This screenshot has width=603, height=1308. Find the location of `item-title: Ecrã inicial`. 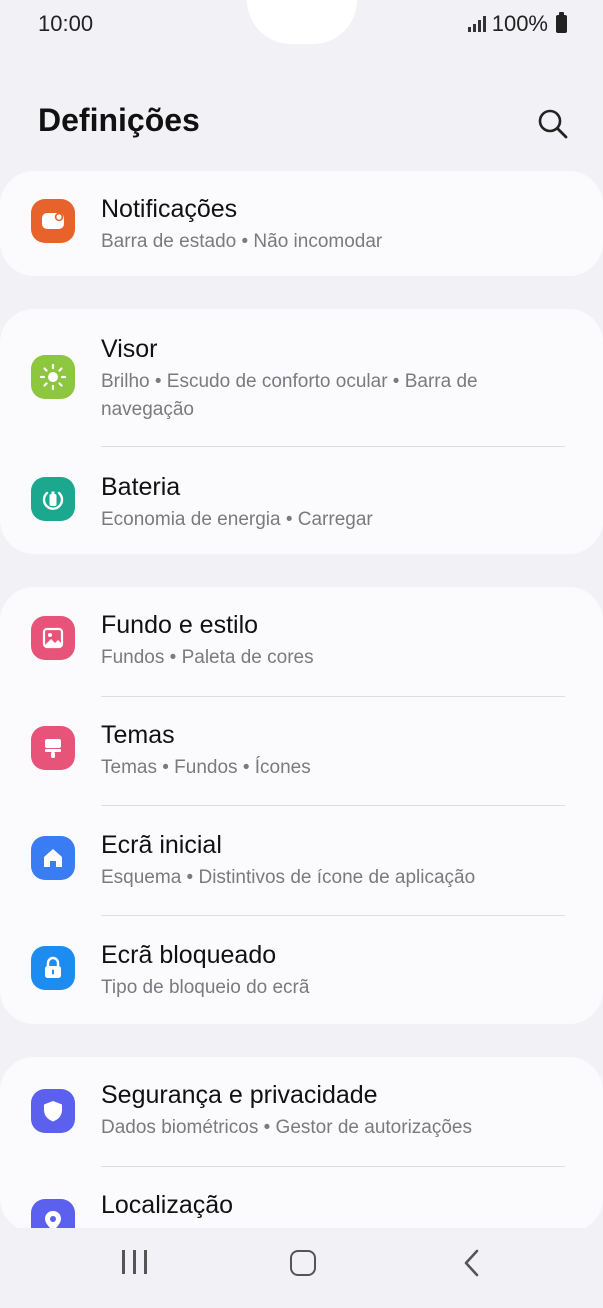

item-title: Ecrã inicial is located at coordinates (161, 845).